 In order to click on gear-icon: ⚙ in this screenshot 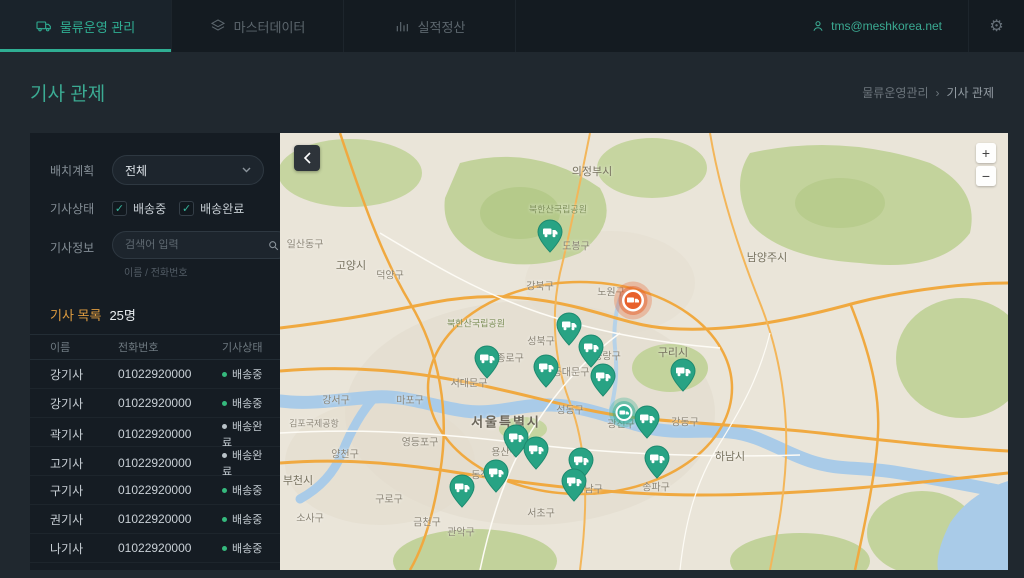, I will do `click(996, 26)`.